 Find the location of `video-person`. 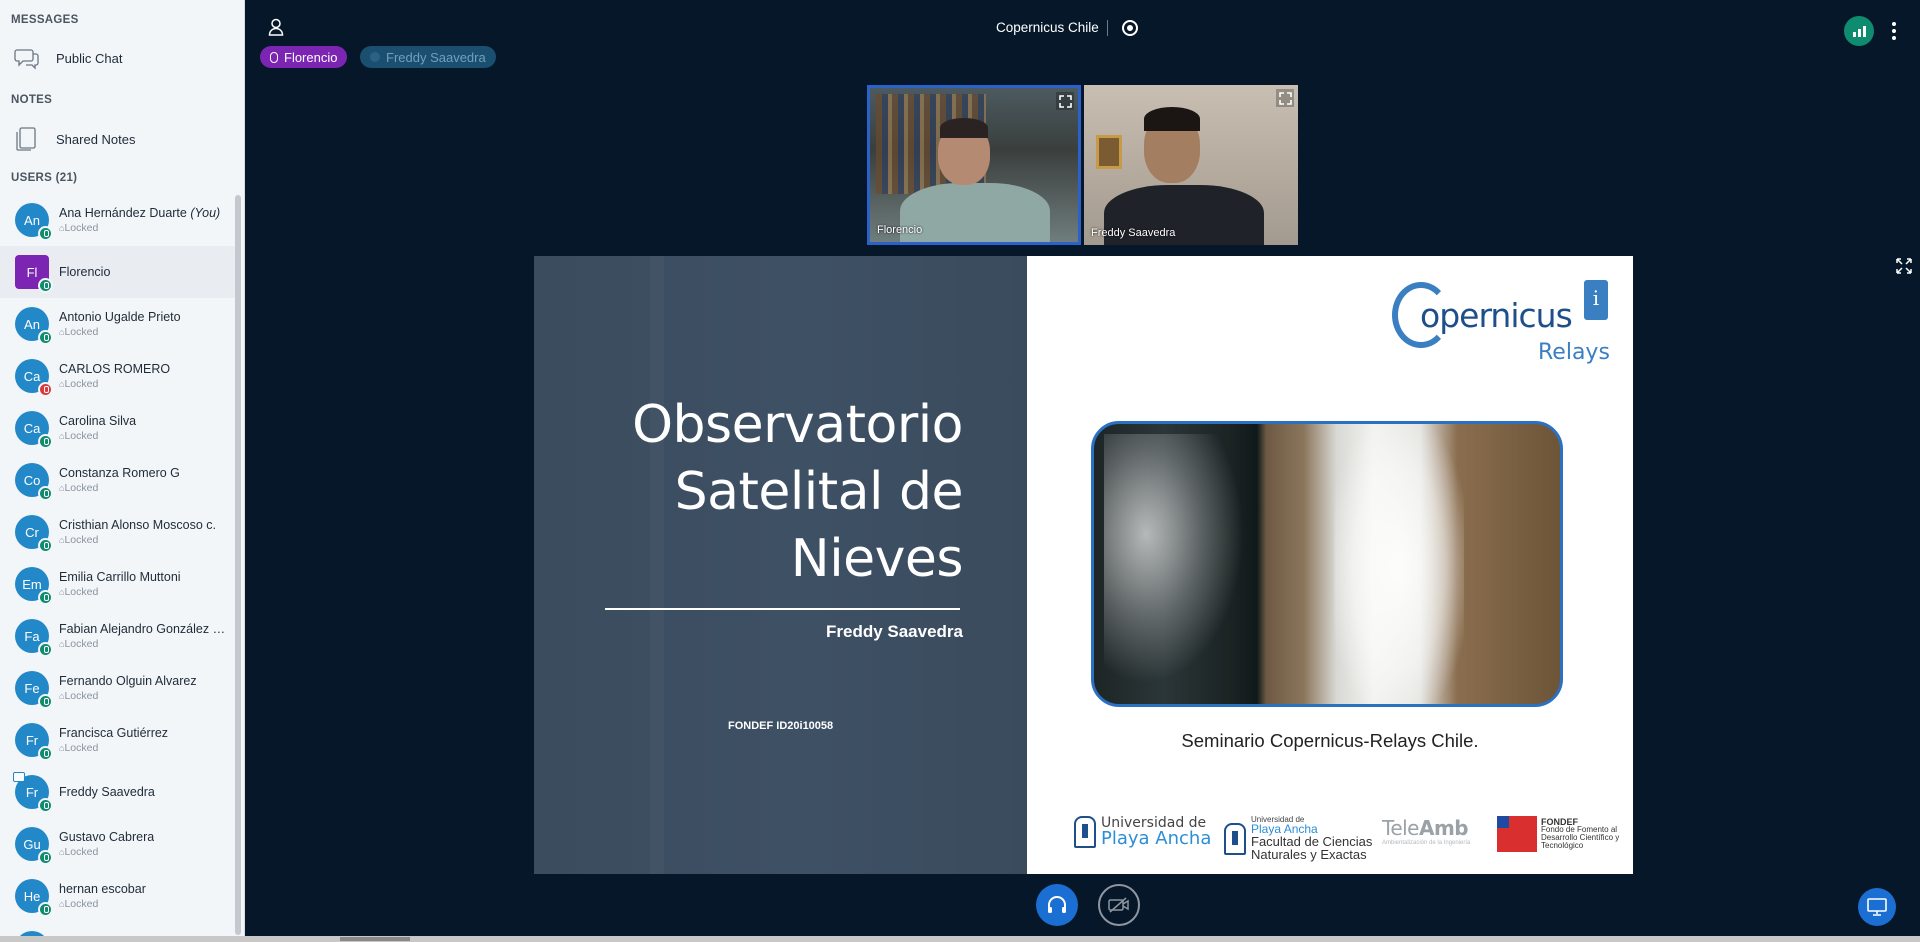

video-person is located at coordinates (975, 212).